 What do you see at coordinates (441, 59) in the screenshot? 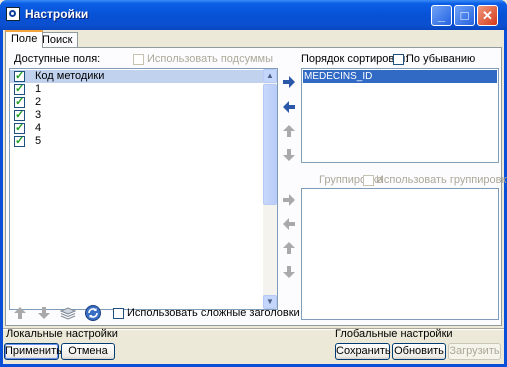
I see `descending-label: По убыванию` at bounding box center [441, 59].